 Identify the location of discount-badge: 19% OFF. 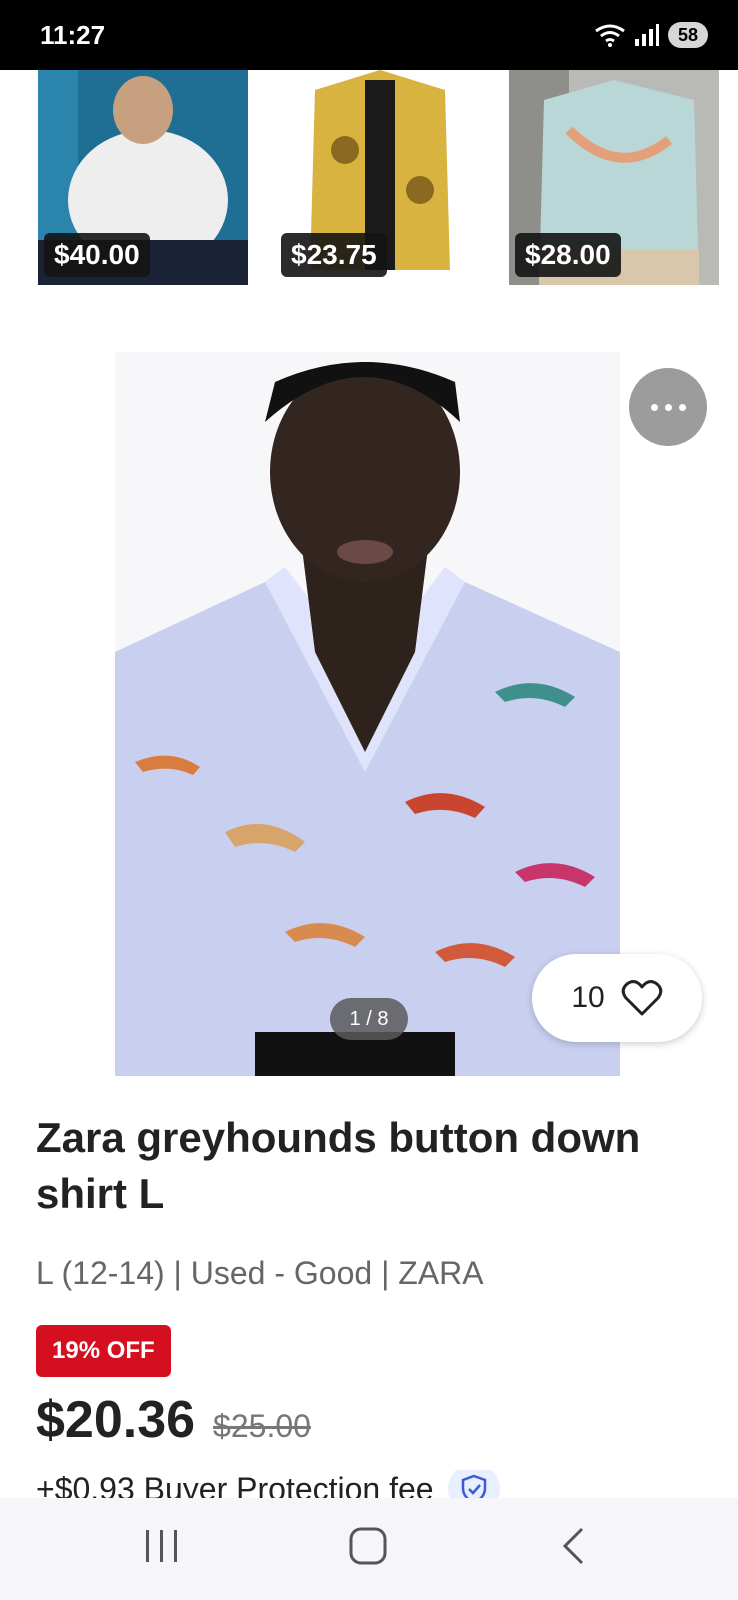
(103, 1351).